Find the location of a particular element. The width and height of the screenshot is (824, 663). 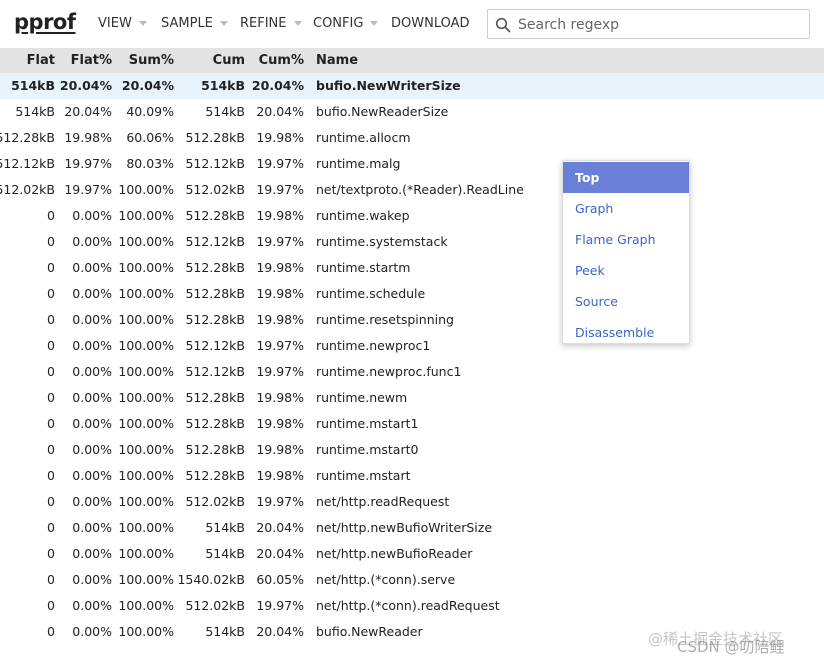

col-header-sum-percent: Sum% is located at coordinates (151, 60).